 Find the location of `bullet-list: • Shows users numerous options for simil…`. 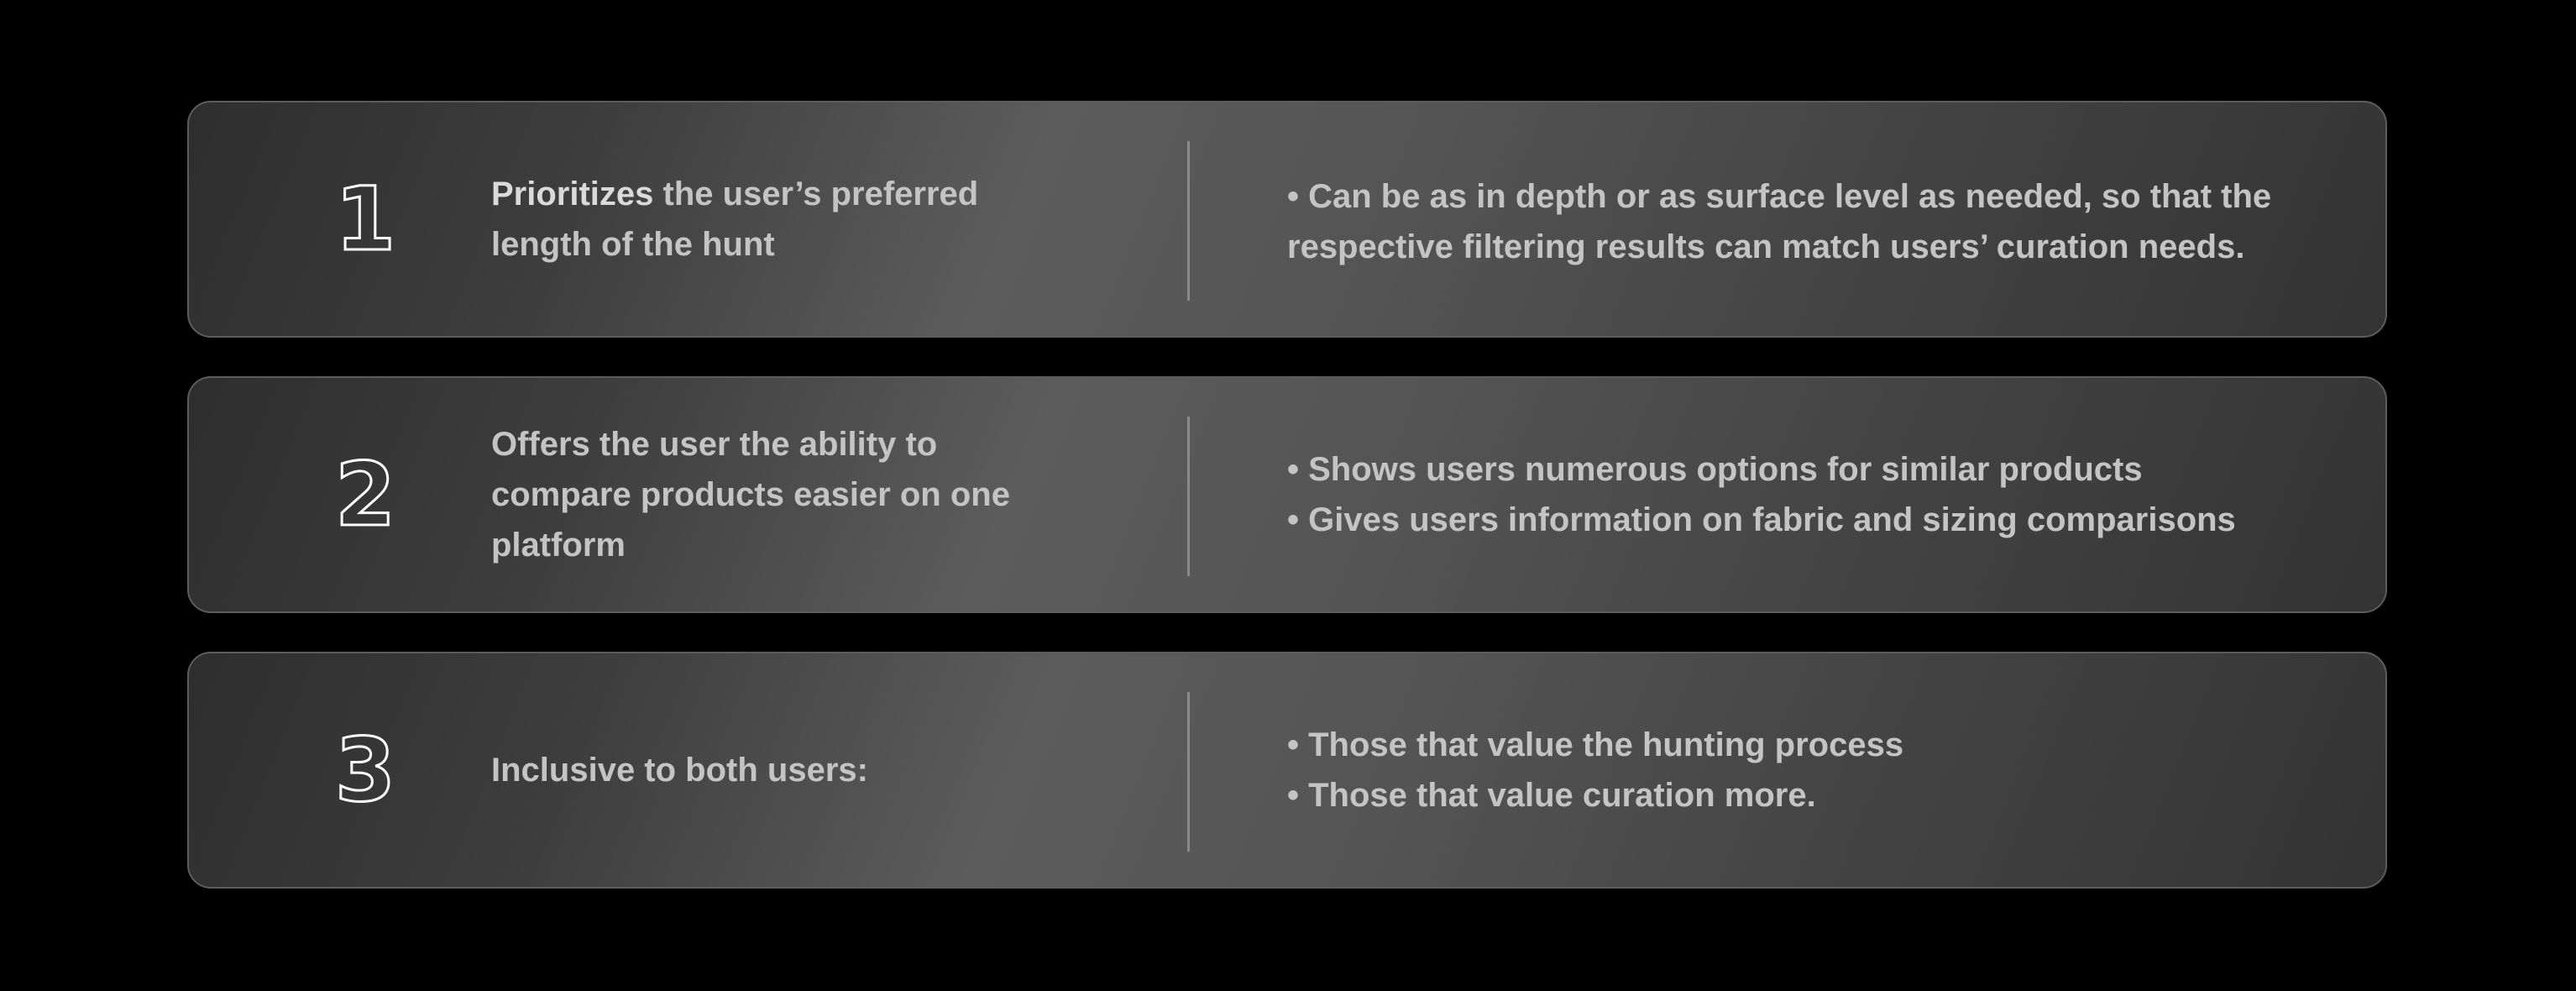

bullet-list: • Shows users numerous options for simil… is located at coordinates (1762, 494).